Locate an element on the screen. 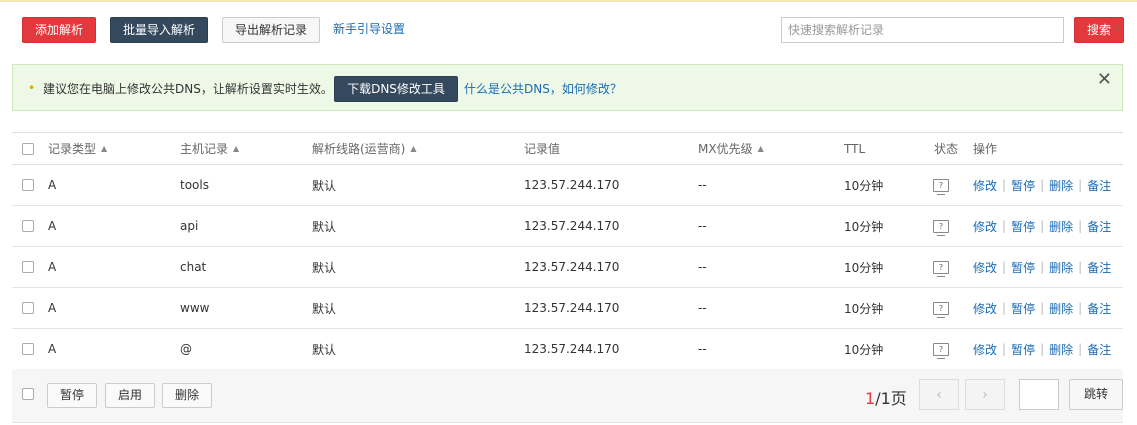 This screenshot has width=1137, height=425. table-row: Atools 默认 123.57.244.170 -- 10分钟? 修改 | 暂停 | 删除 | 备注 is located at coordinates (567, 185).